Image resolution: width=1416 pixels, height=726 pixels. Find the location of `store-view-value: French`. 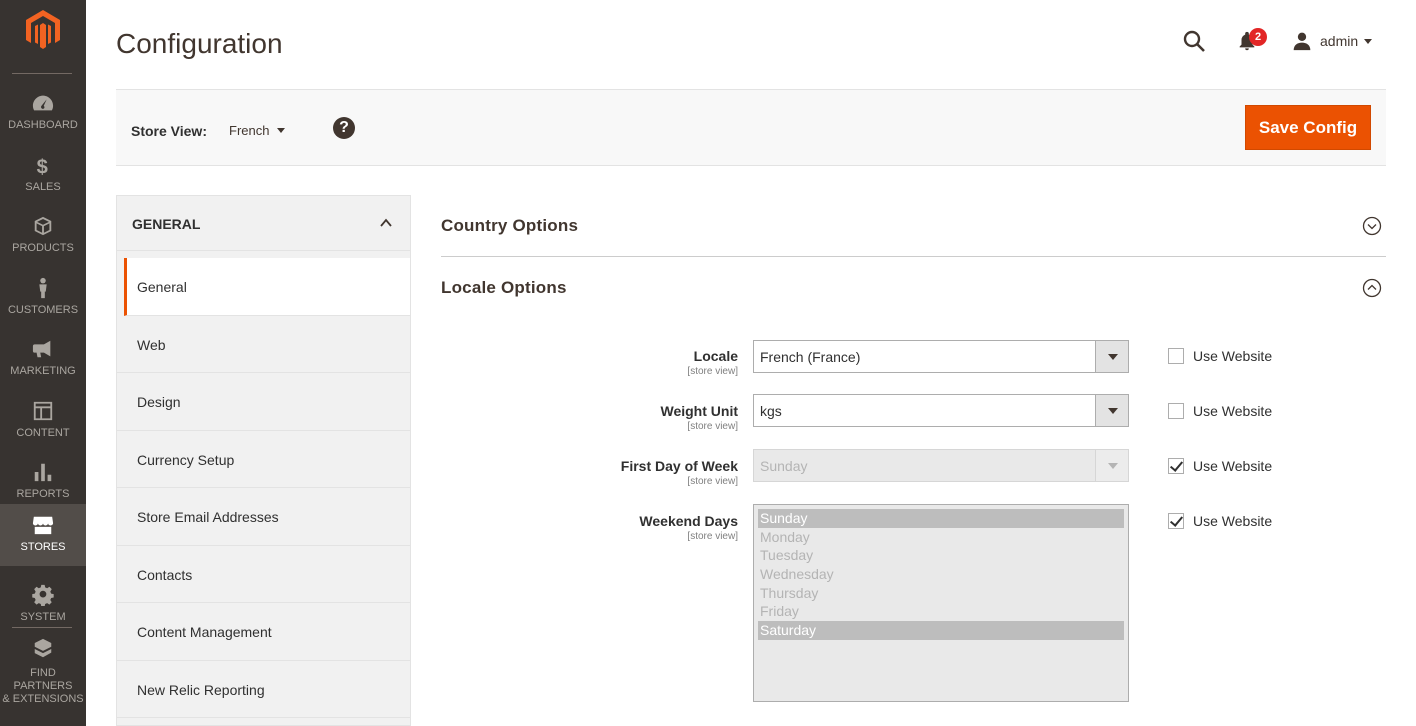

store-view-value: French is located at coordinates (249, 130).